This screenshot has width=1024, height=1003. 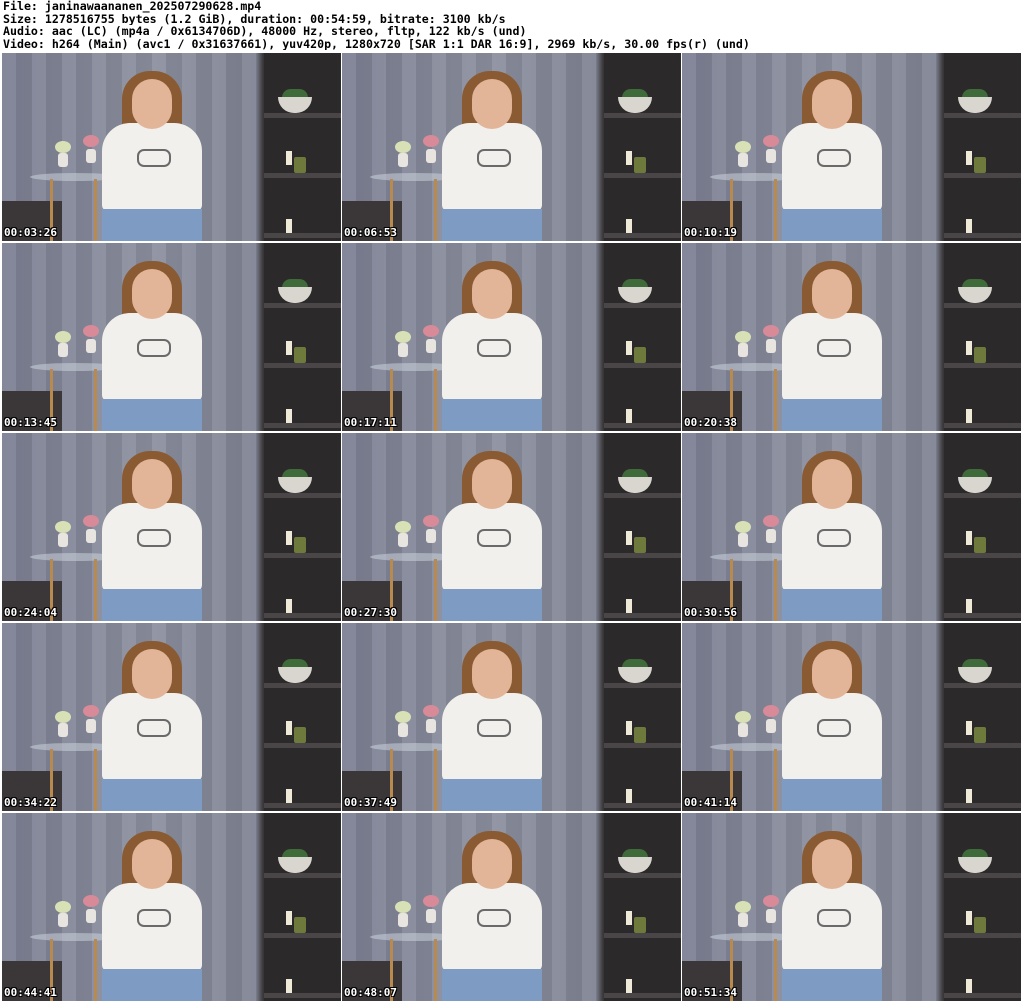 What do you see at coordinates (30, 232) in the screenshot?
I see `timestamp-label: 00:03:26` at bounding box center [30, 232].